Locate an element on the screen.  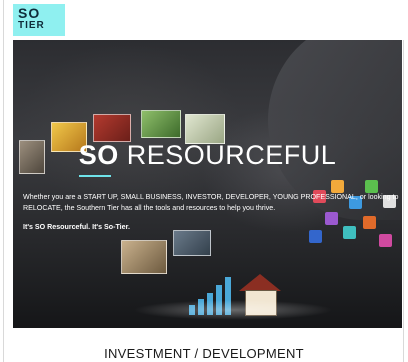
so-tier-logo: SO TIER is located at coordinates (39, 20).